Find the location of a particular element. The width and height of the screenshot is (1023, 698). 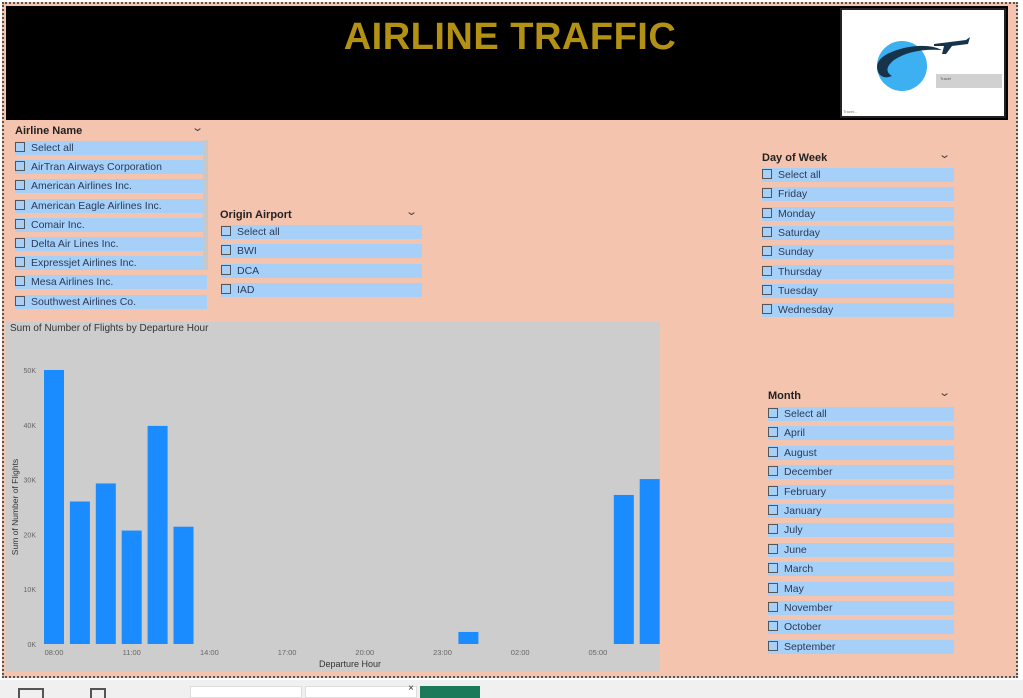

slicer-item-month: July is located at coordinates (861, 530).